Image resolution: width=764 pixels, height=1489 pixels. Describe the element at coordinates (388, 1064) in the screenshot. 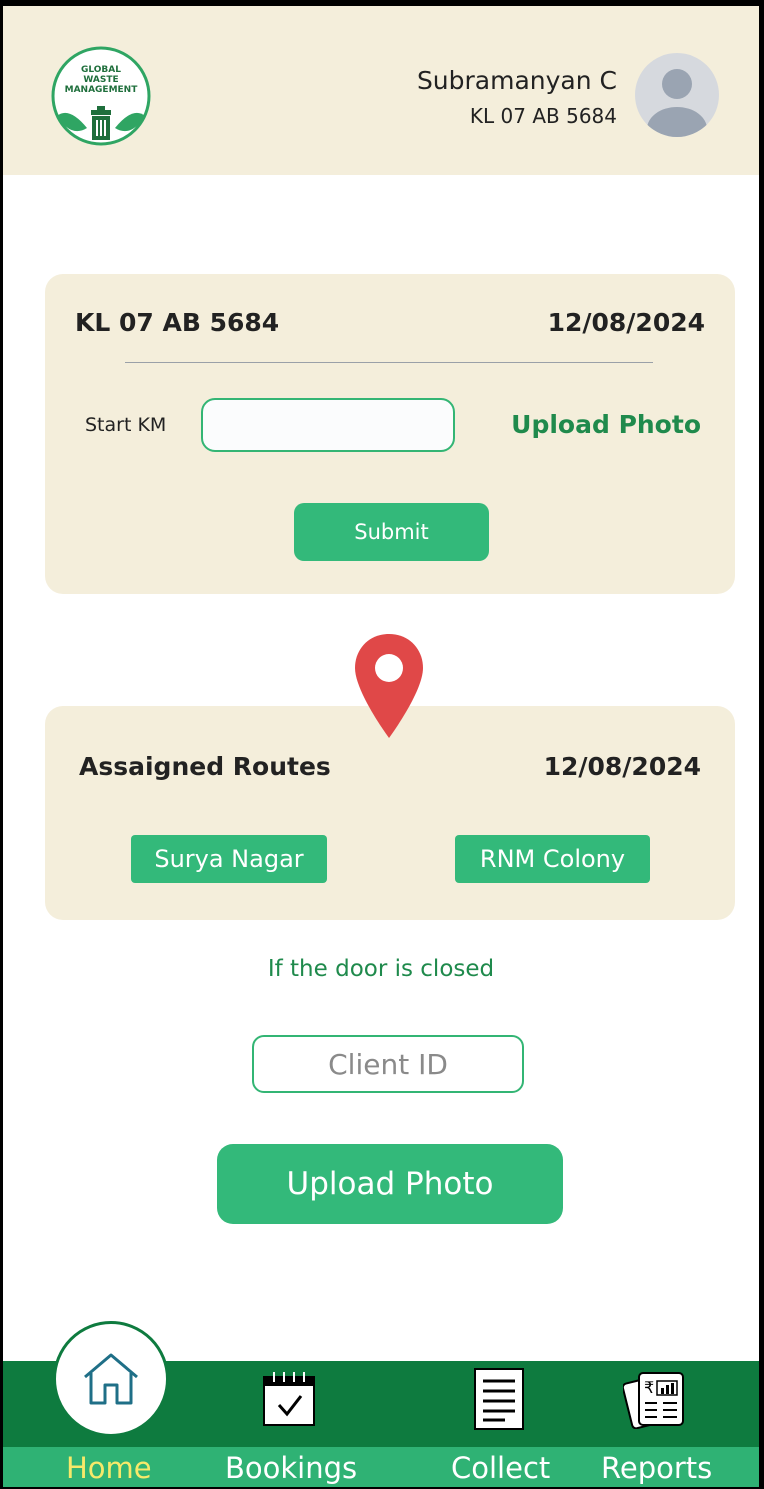

I see `client-id-input` at that location.